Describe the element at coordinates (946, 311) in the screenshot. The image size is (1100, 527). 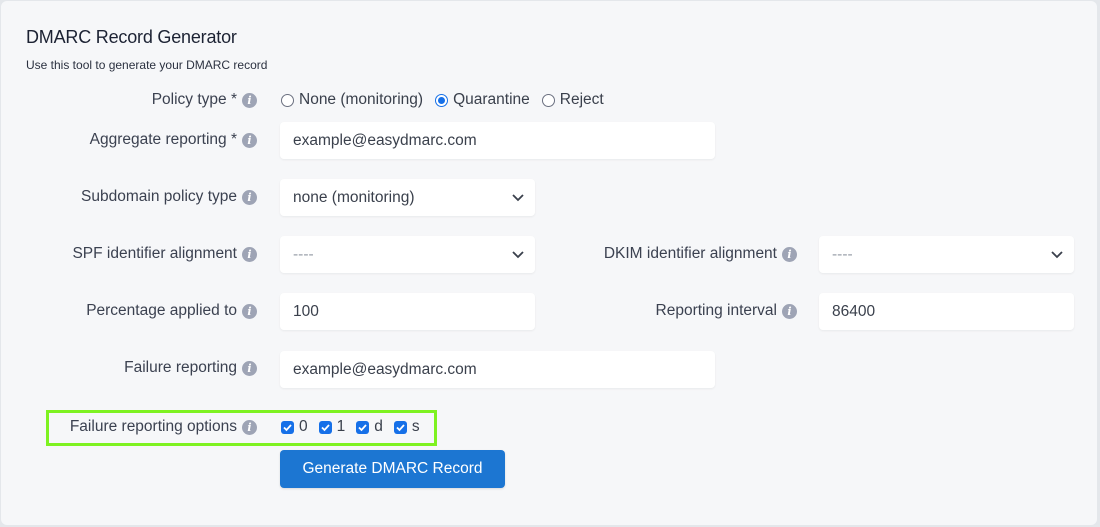
I see `reporting-interval-input: 86400` at that location.